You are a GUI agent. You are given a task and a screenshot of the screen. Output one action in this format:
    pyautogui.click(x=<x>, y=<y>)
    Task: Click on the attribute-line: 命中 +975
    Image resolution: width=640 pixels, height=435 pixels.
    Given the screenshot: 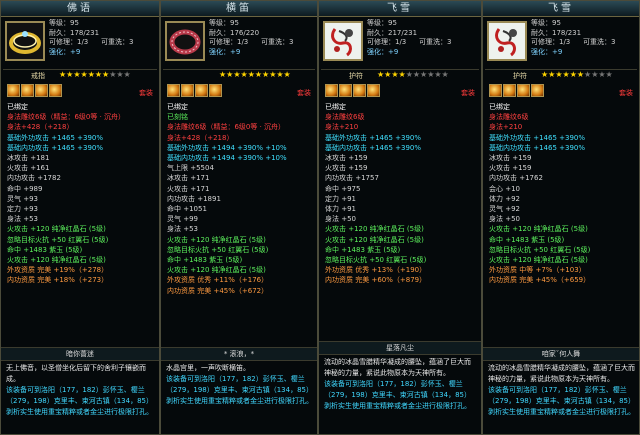 What is the action you would take?
    pyautogui.click(x=343, y=188)
    